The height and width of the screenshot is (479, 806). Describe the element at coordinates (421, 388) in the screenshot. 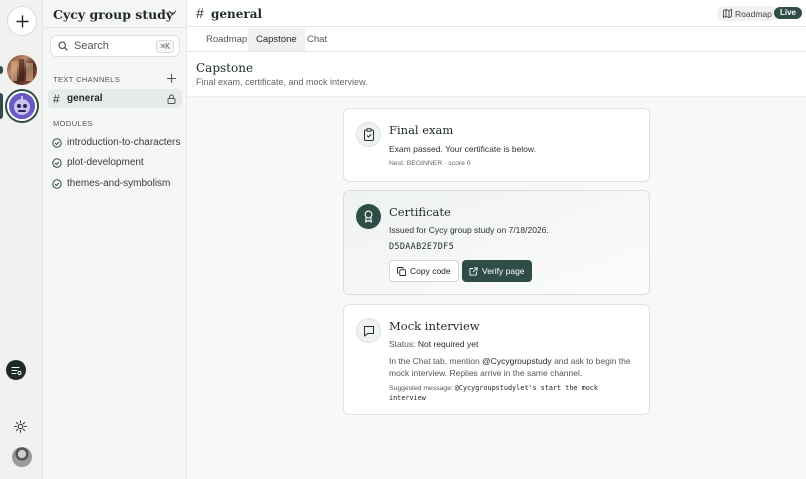

I see `suggested-label: Suggested message:` at that location.